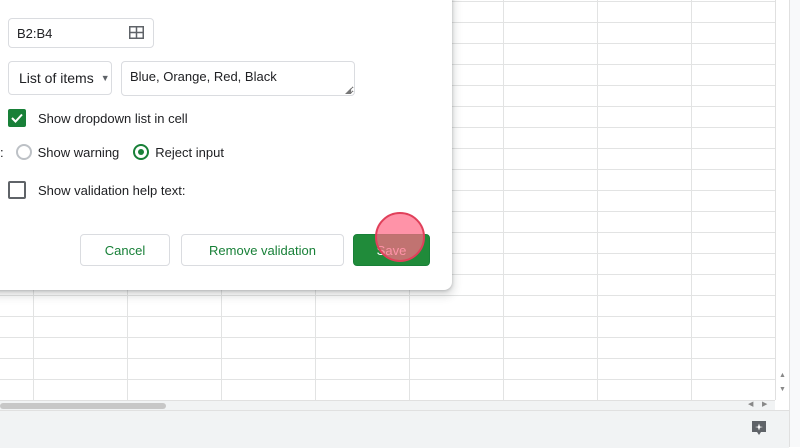 Image resolution: width=800 pixels, height=448 pixels. Describe the element at coordinates (17, 118) in the screenshot. I see `show-dropdown-checkbox` at that location.